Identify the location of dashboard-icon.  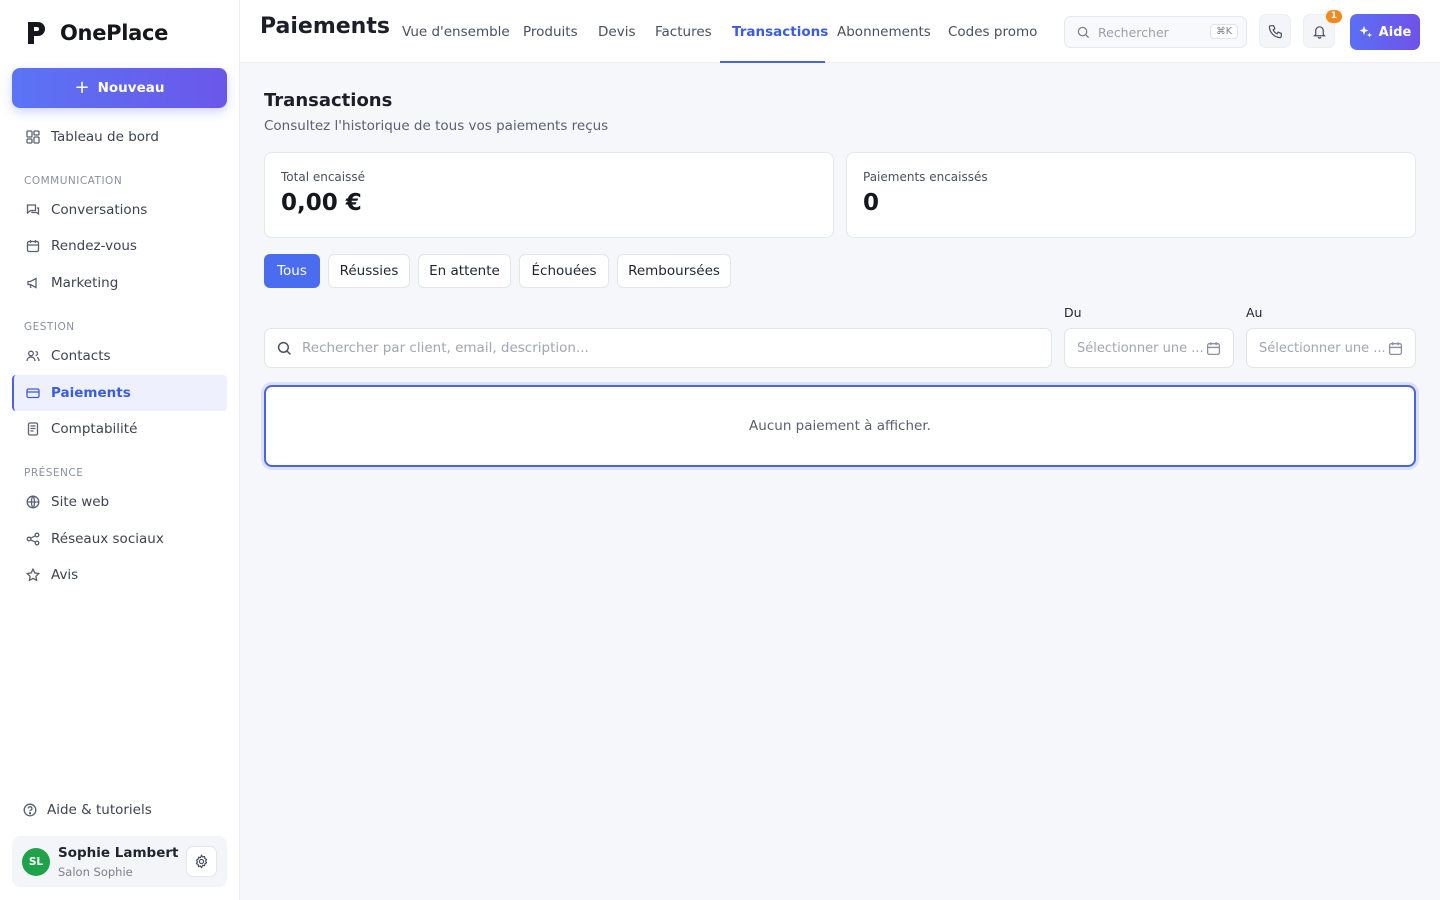
(32, 137).